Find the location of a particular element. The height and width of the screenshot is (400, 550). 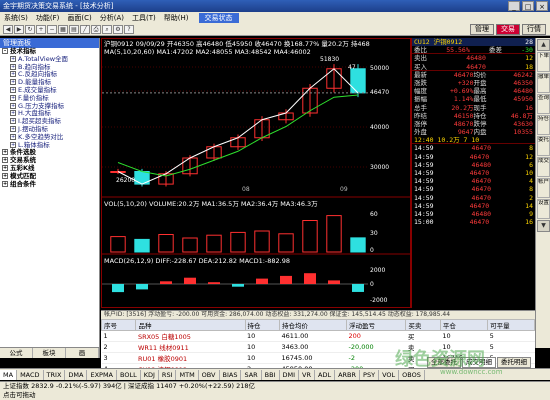

indicator-tab: DMA is located at coordinates (76, 374).